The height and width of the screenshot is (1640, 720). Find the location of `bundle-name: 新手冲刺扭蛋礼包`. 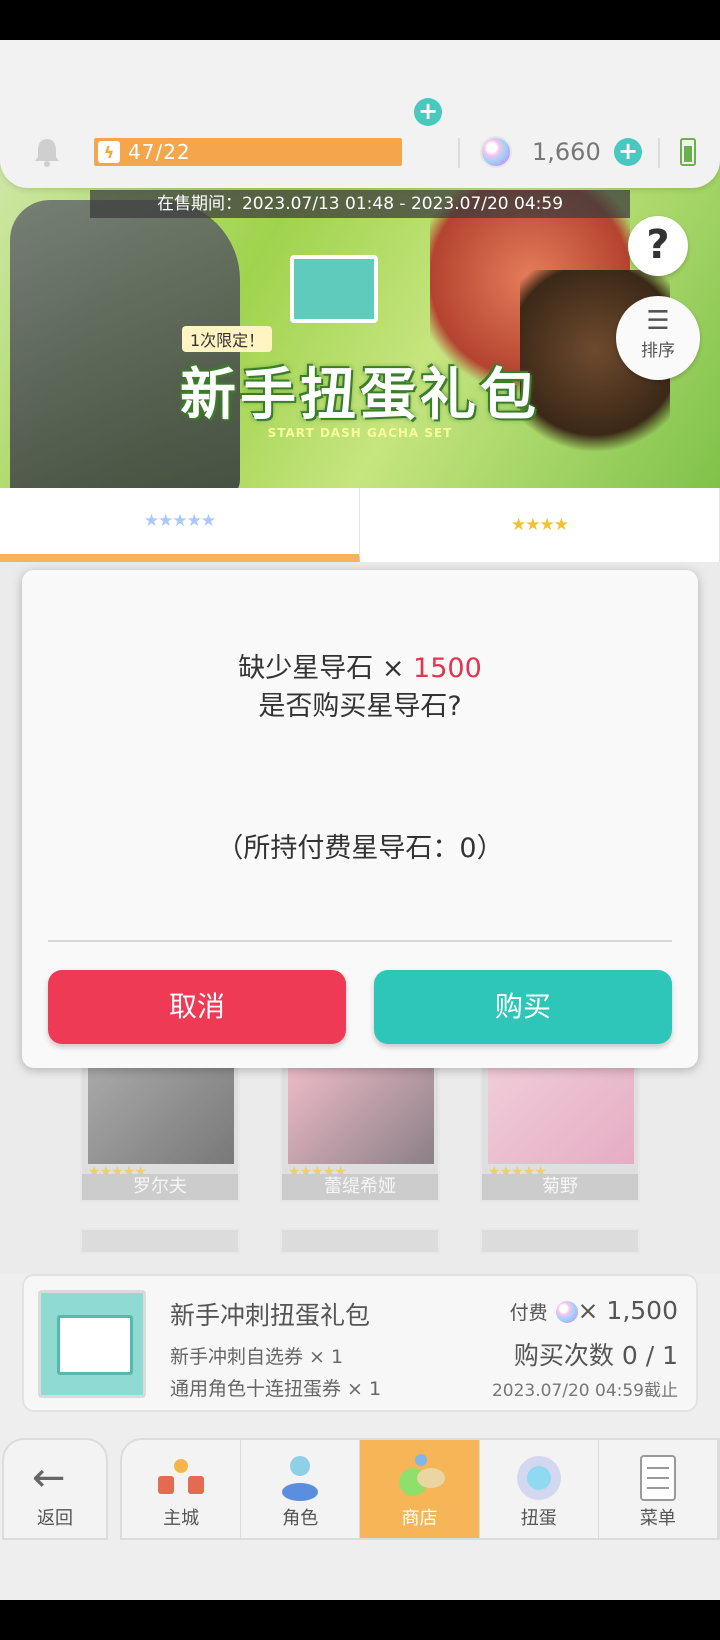

bundle-name: 新手冲刺扭蛋礼包 is located at coordinates (270, 1315).